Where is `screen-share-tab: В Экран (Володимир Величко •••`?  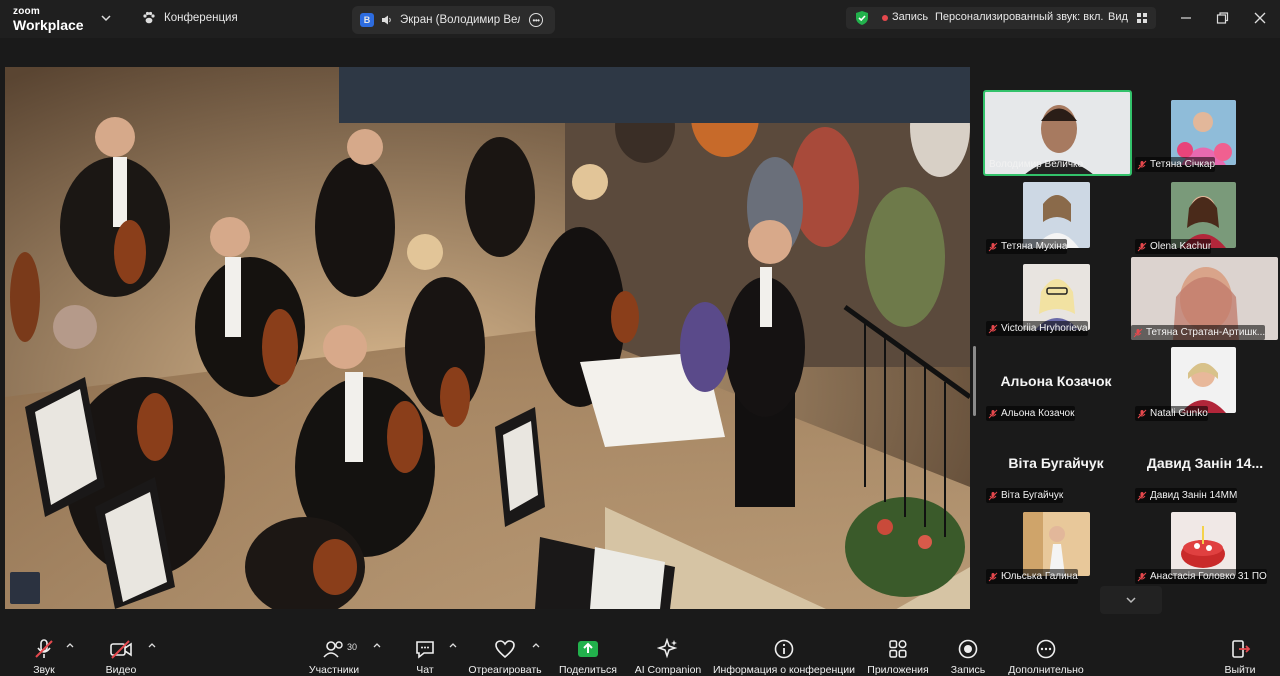
screen-share-tab: В Экран (Володимир Величко ••• is located at coordinates (453, 20).